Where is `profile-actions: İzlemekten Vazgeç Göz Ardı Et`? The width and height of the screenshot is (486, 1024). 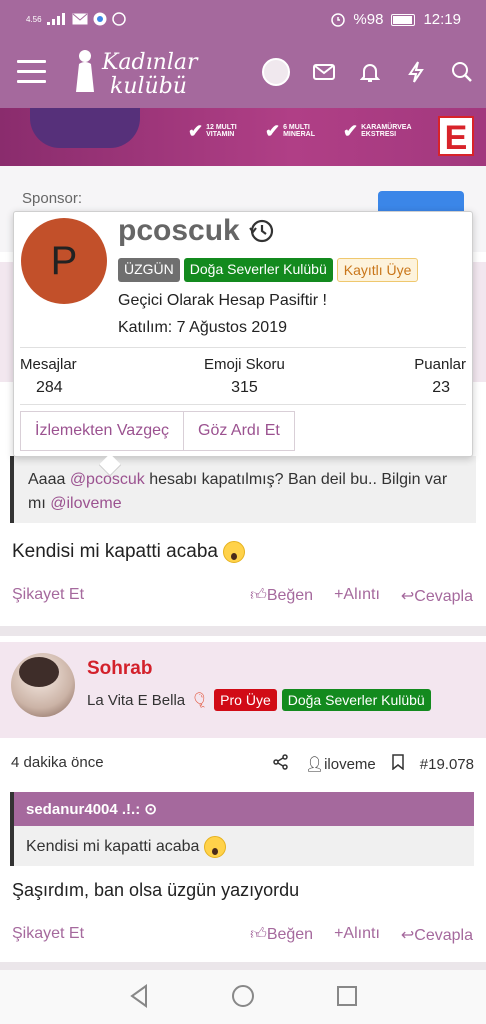 profile-actions: İzlemekten Vazgeç Göz Ardı Et is located at coordinates (157, 431).